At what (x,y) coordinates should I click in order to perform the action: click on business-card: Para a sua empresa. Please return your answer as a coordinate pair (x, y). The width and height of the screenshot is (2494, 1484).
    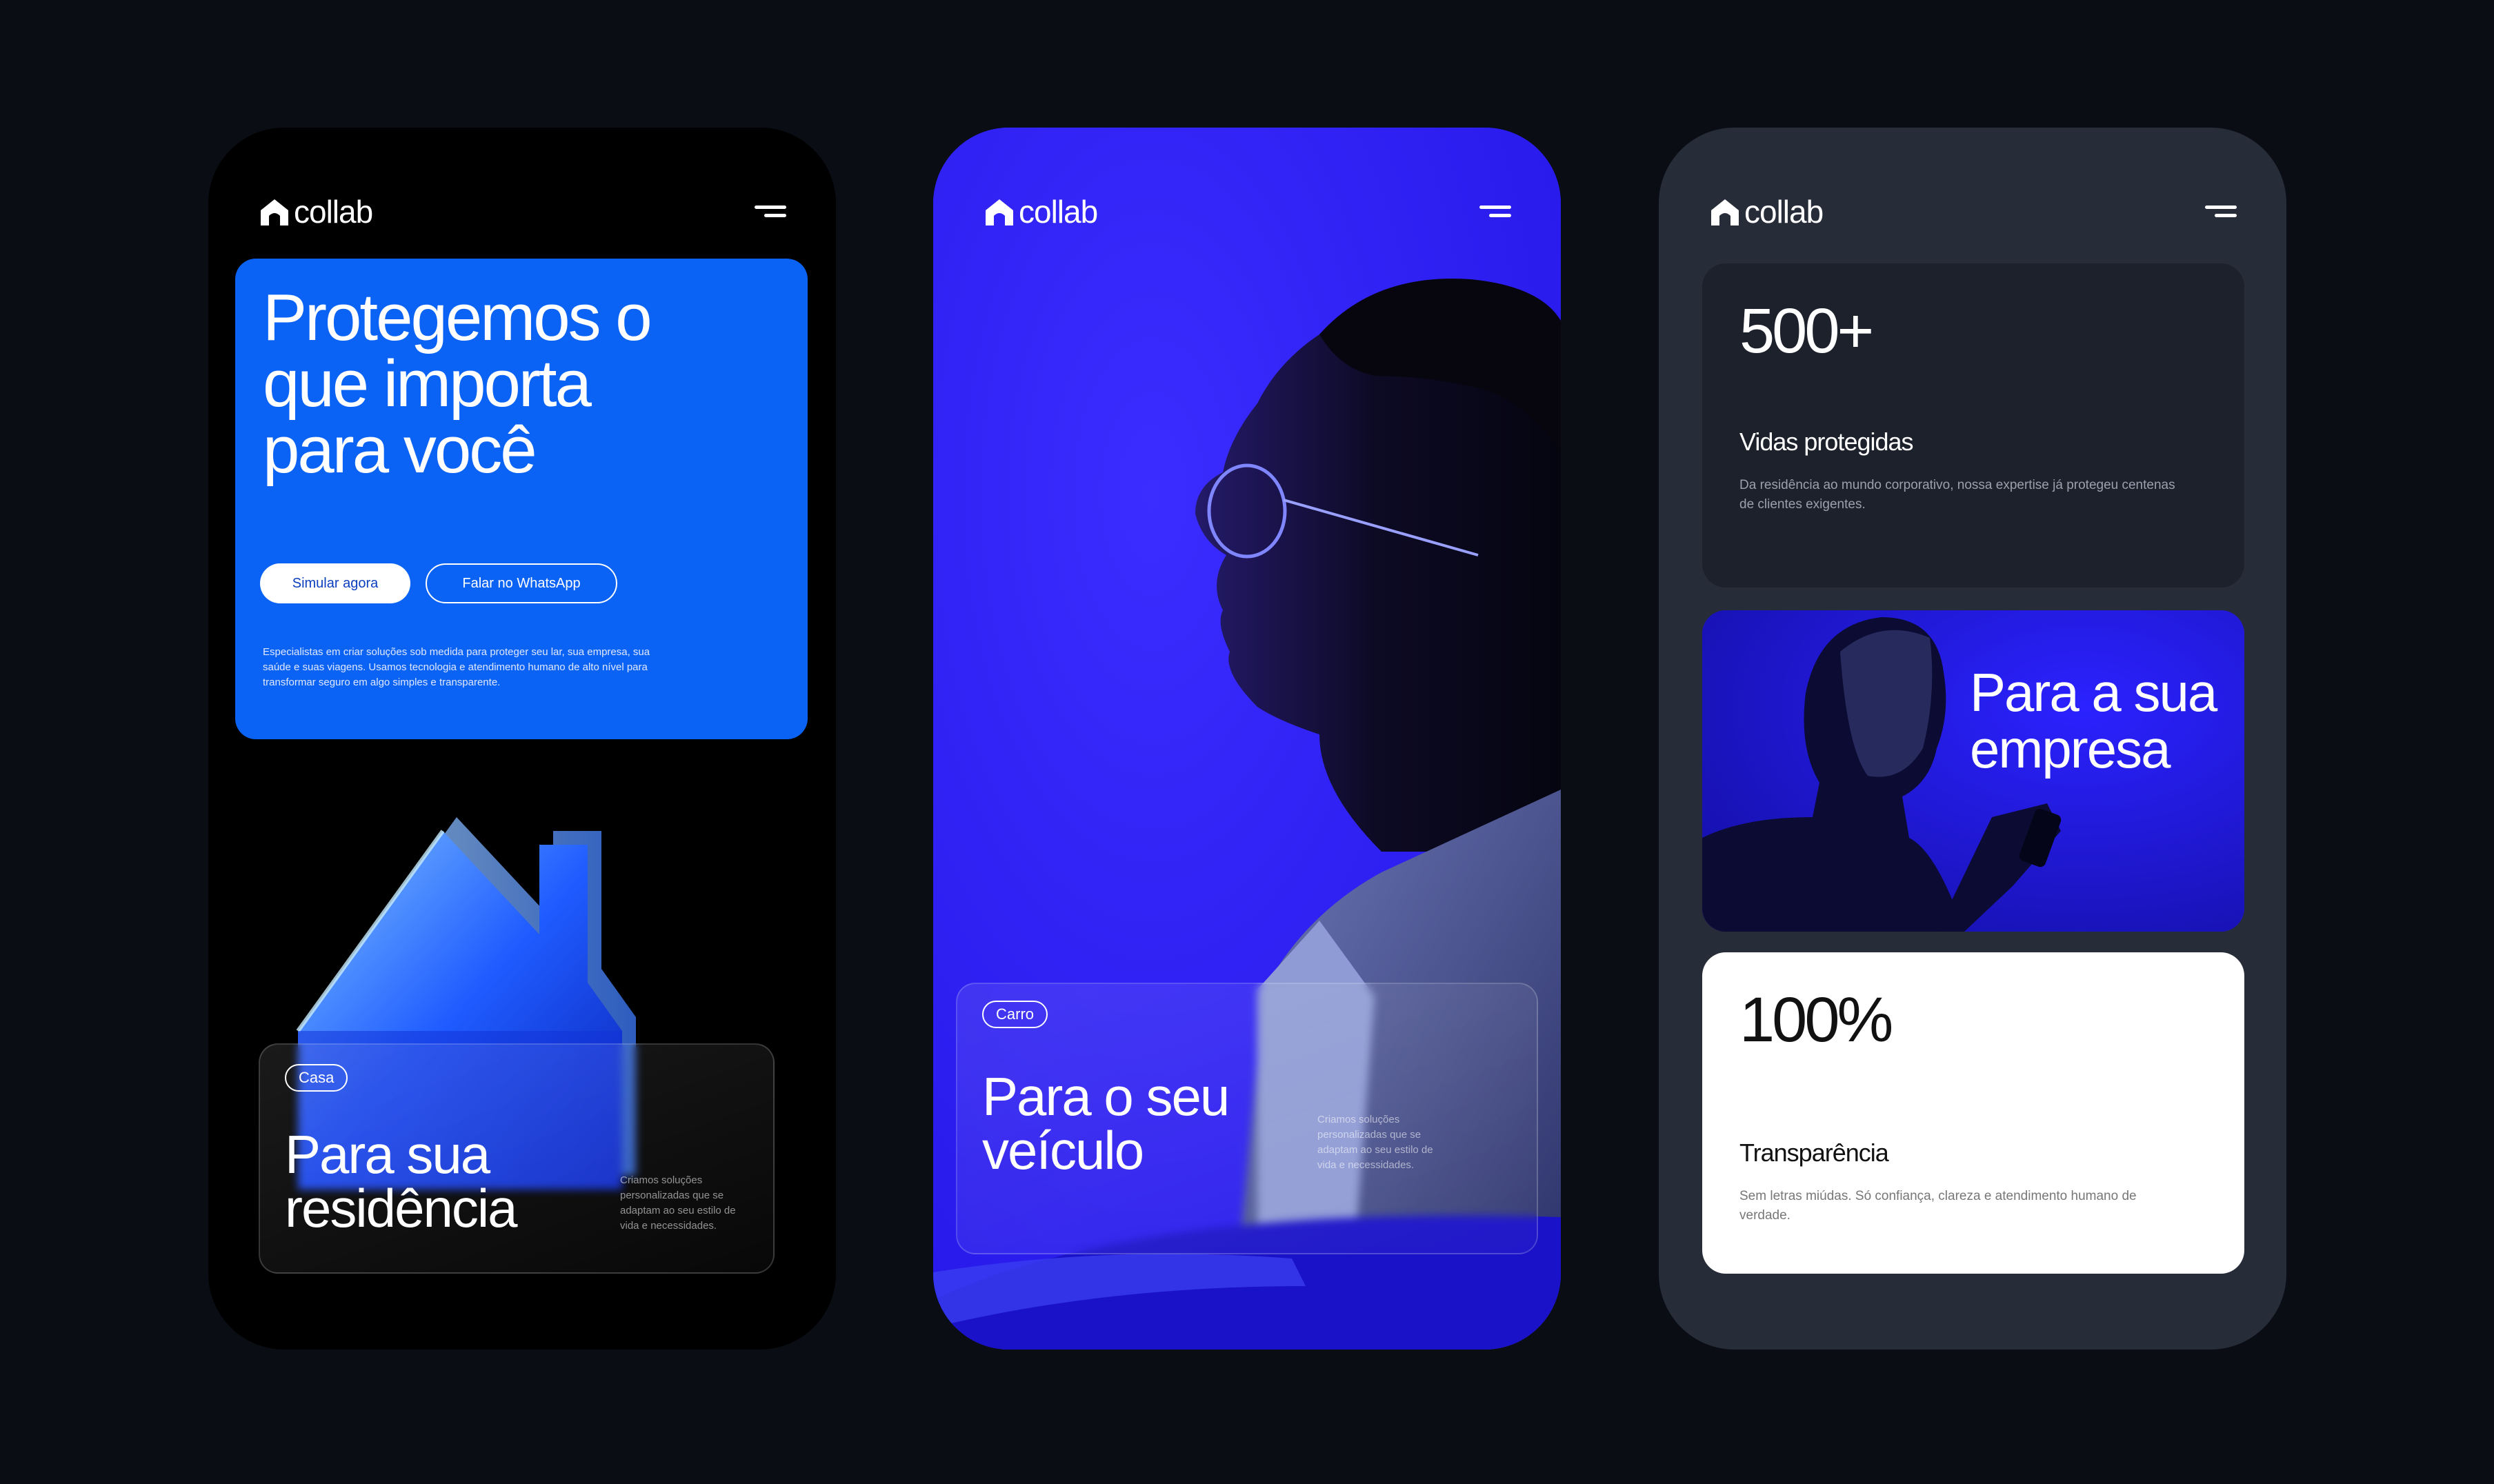
    Looking at the image, I should click on (1973, 771).